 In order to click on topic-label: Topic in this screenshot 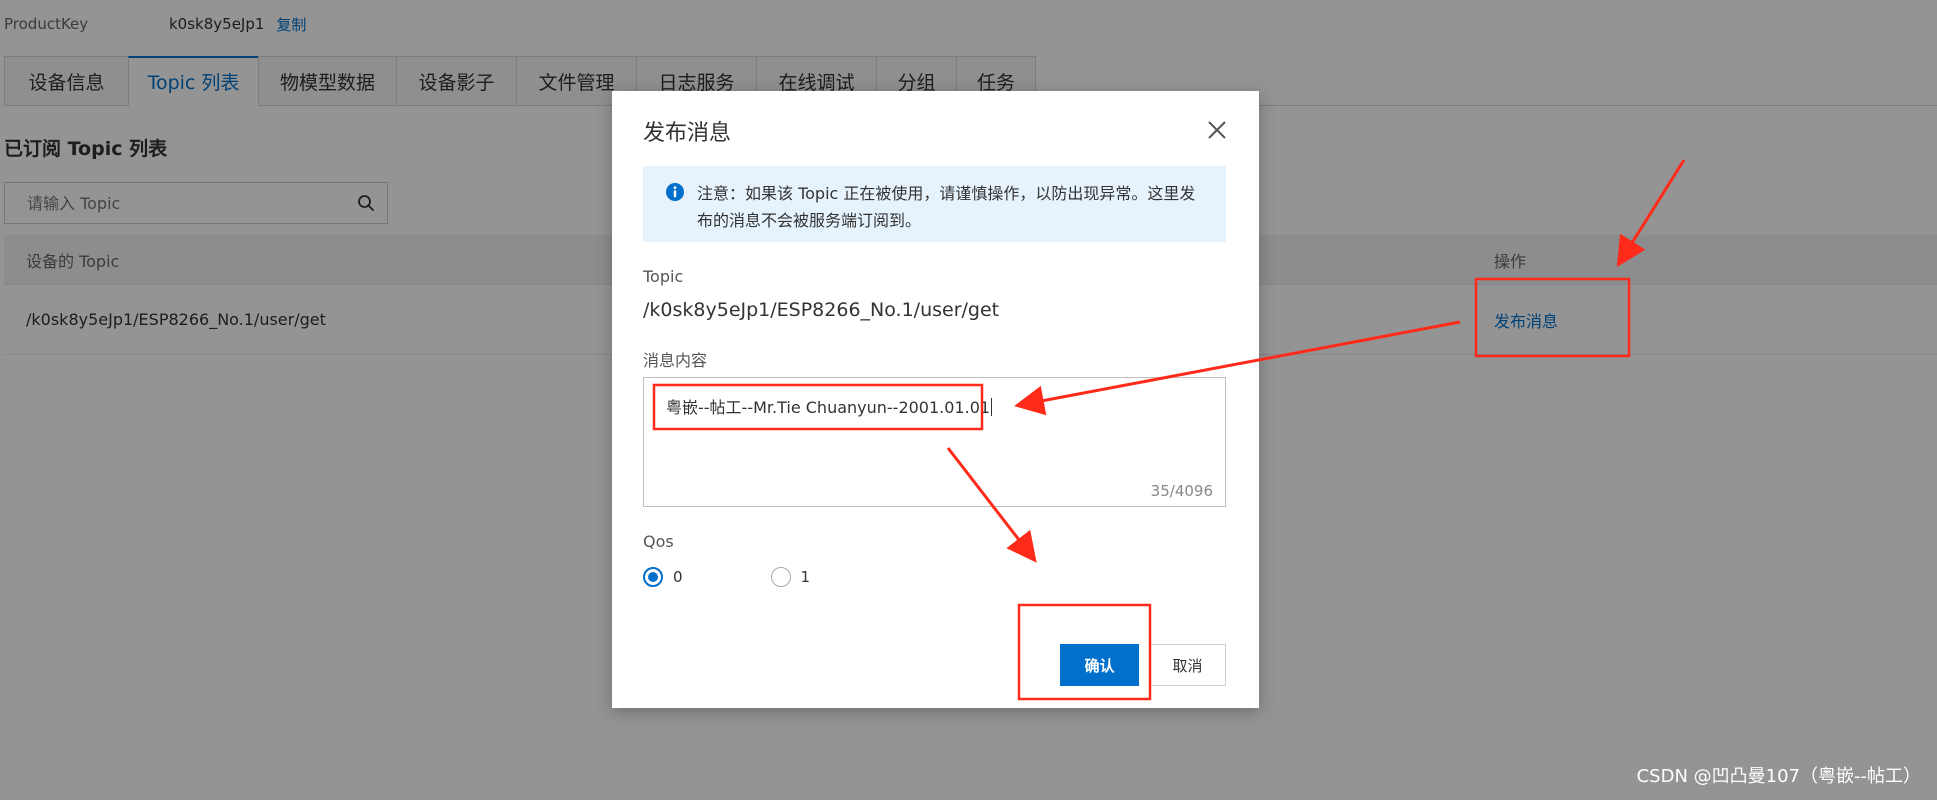, I will do `click(663, 276)`.